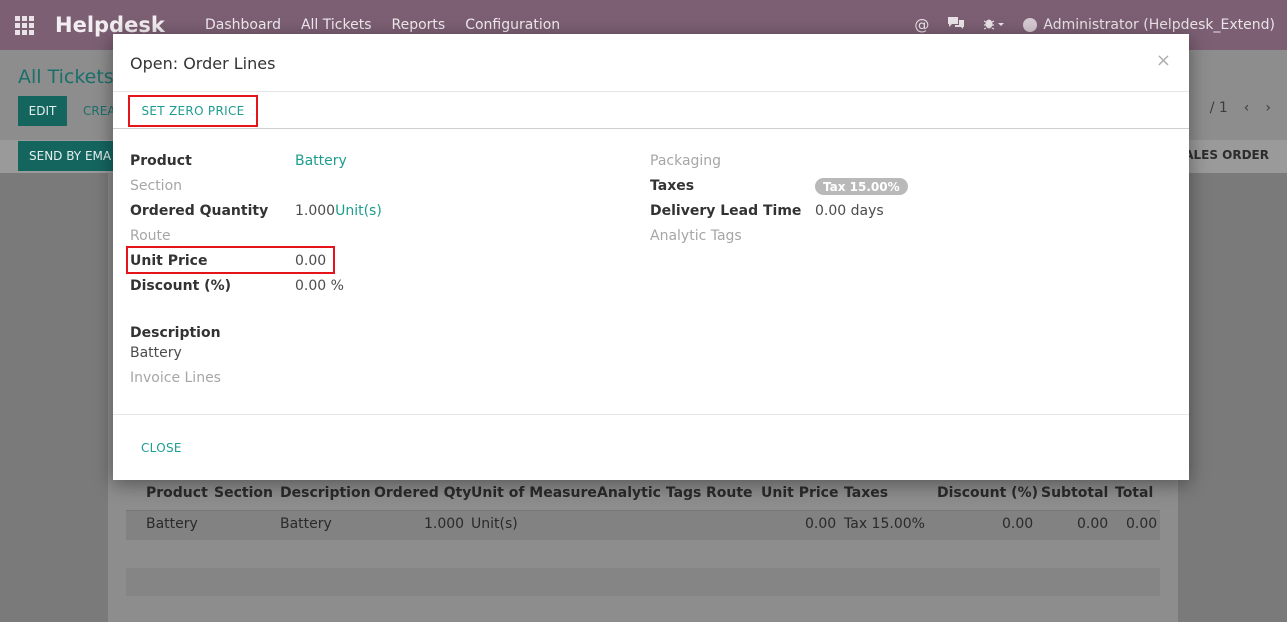 This screenshot has width=1287, height=622. What do you see at coordinates (987, 493) in the screenshot?
I see `col-discount: Discount (%)` at bounding box center [987, 493].